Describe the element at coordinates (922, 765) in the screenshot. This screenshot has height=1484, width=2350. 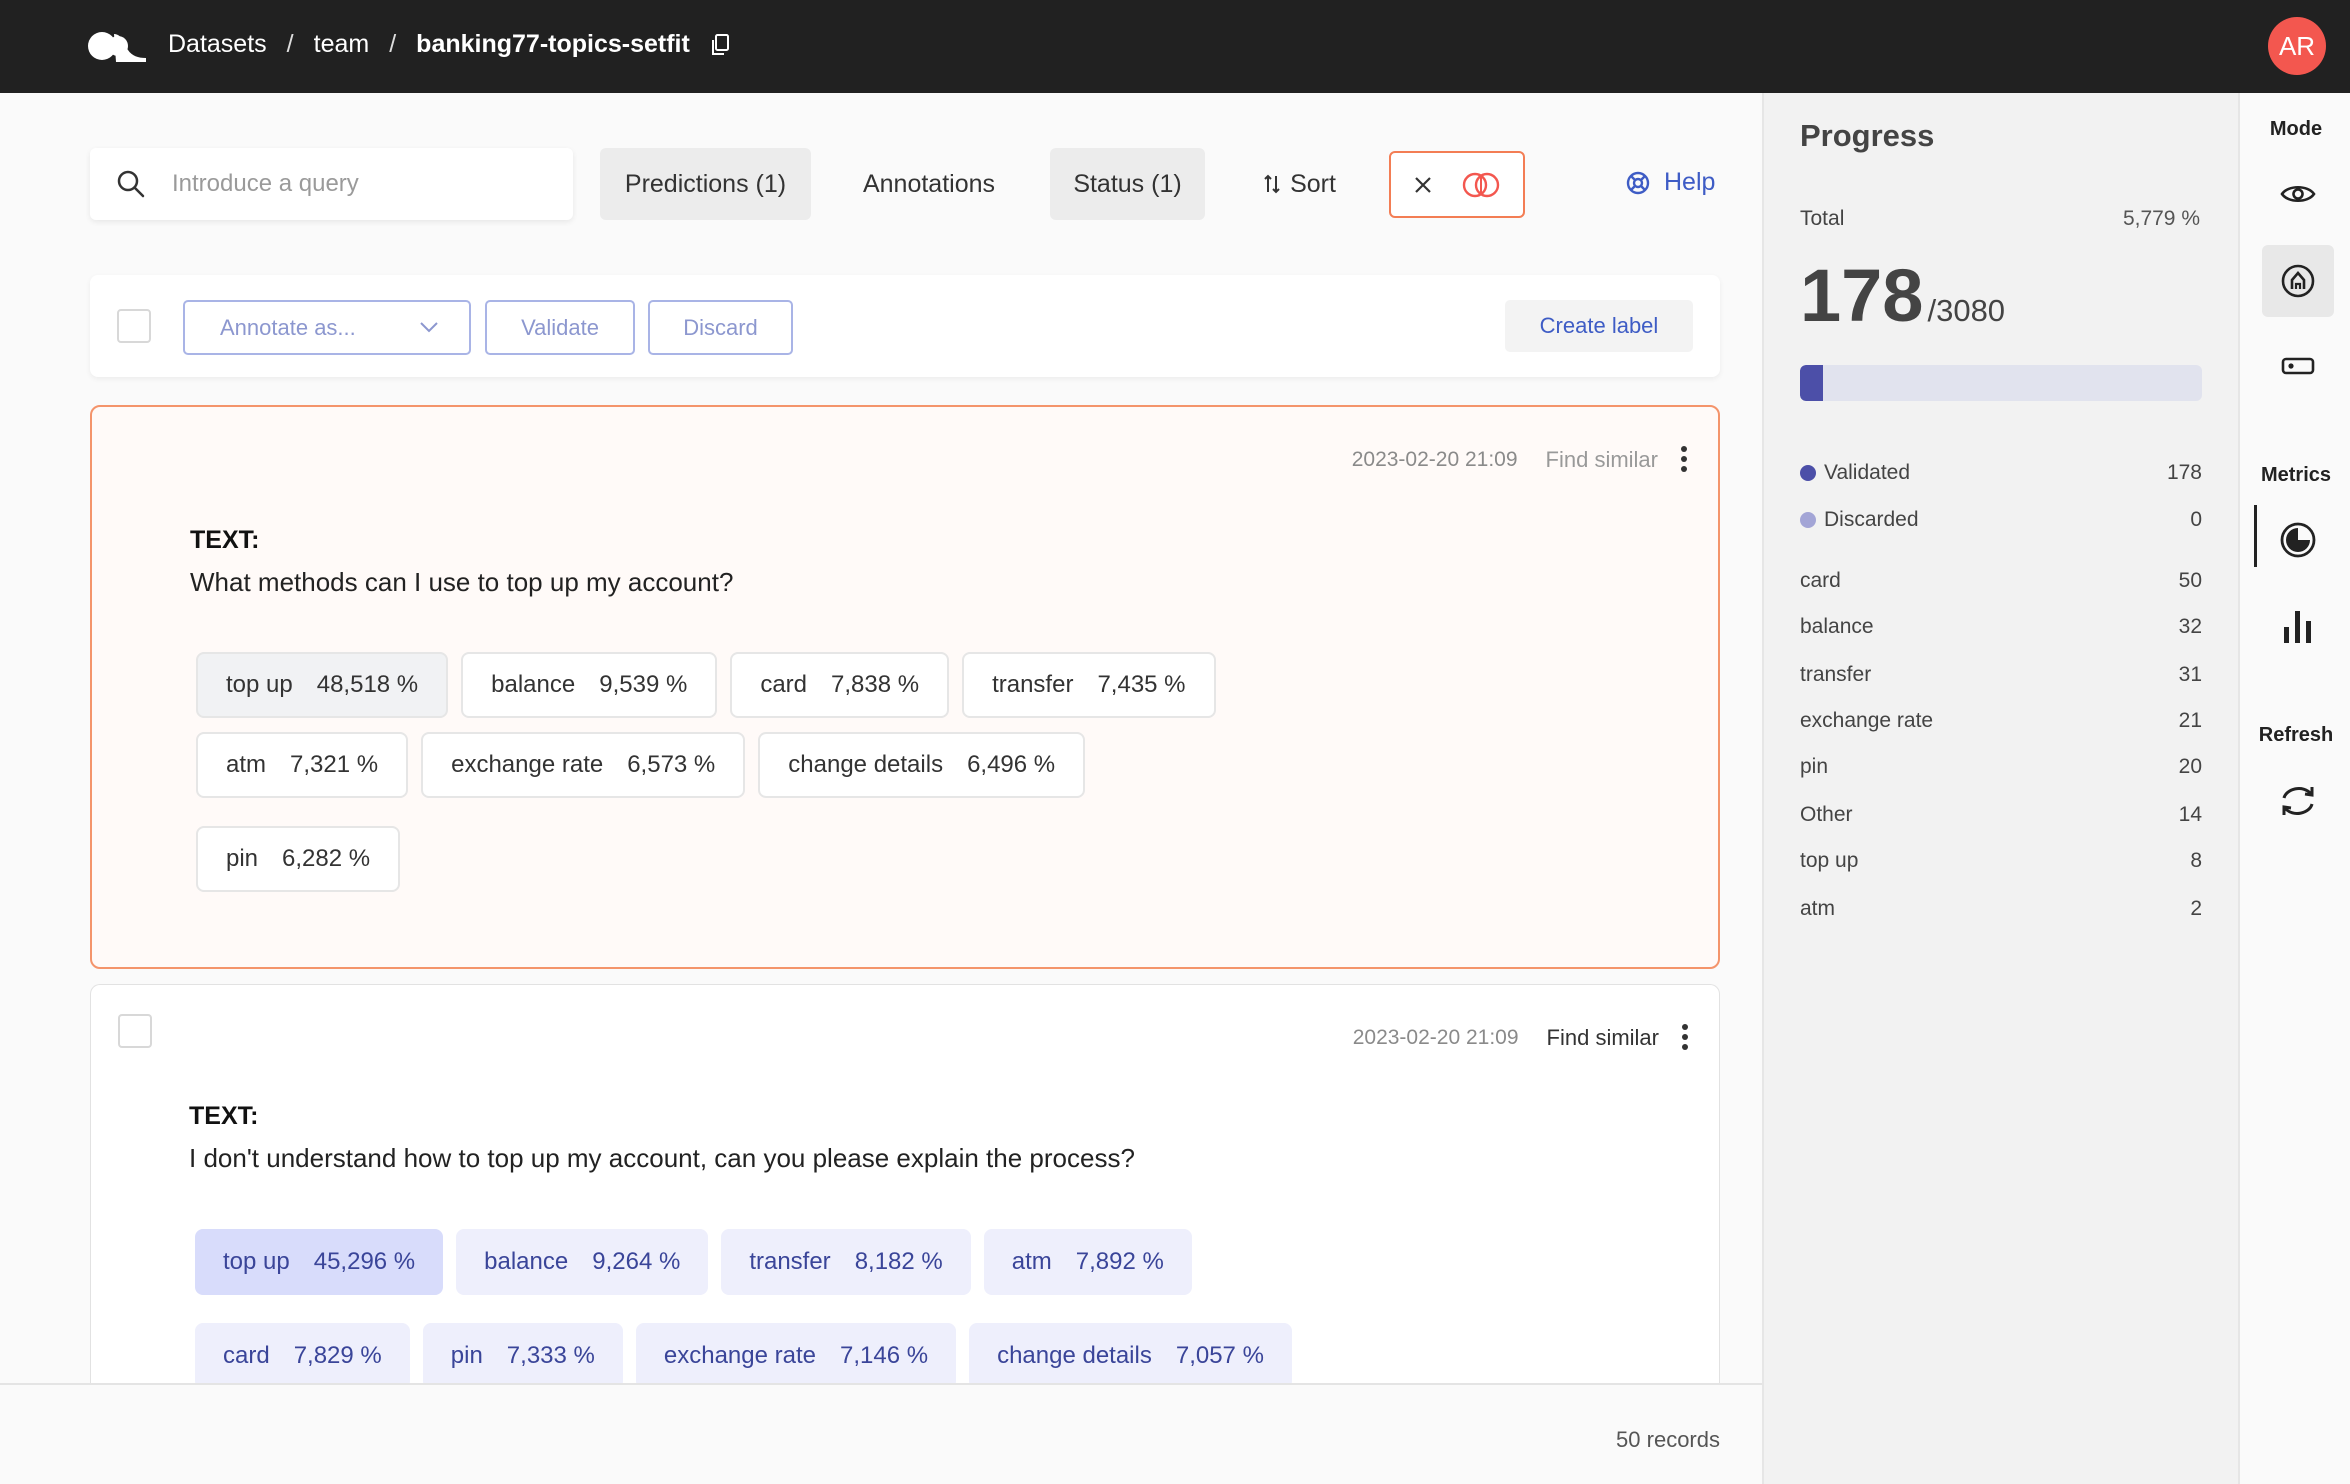
I see `prediction-chip: change details 6,496 %` at that location.